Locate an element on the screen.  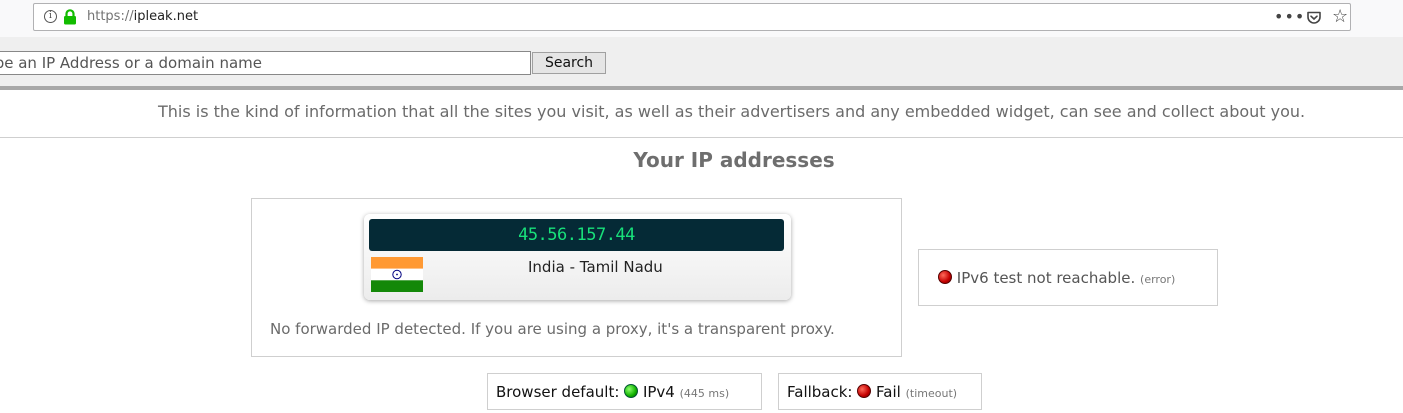
pocket-icon is located at coordinates (1314, 18).